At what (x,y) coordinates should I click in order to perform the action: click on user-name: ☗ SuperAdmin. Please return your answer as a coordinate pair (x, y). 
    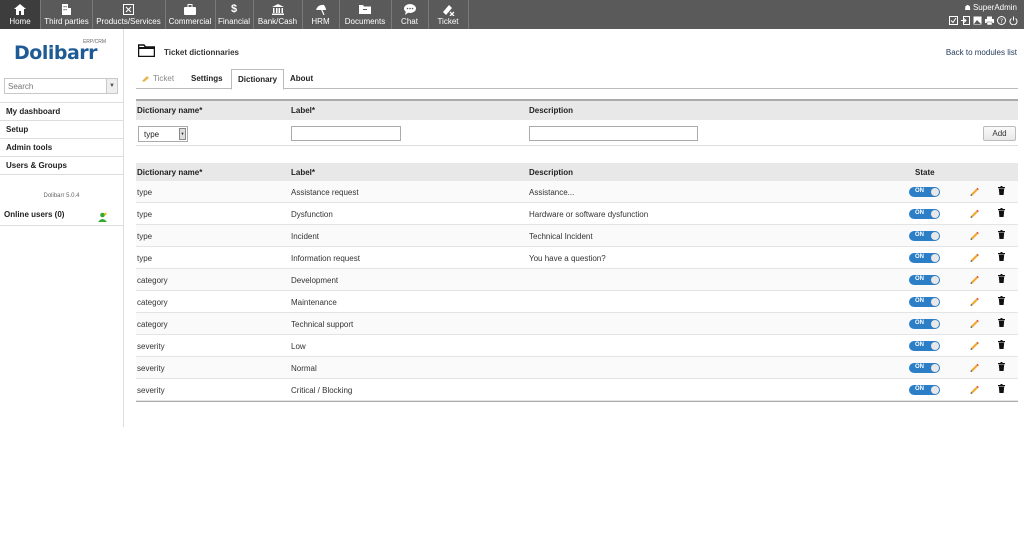
    Looking at the image, I should click on (990, 7).